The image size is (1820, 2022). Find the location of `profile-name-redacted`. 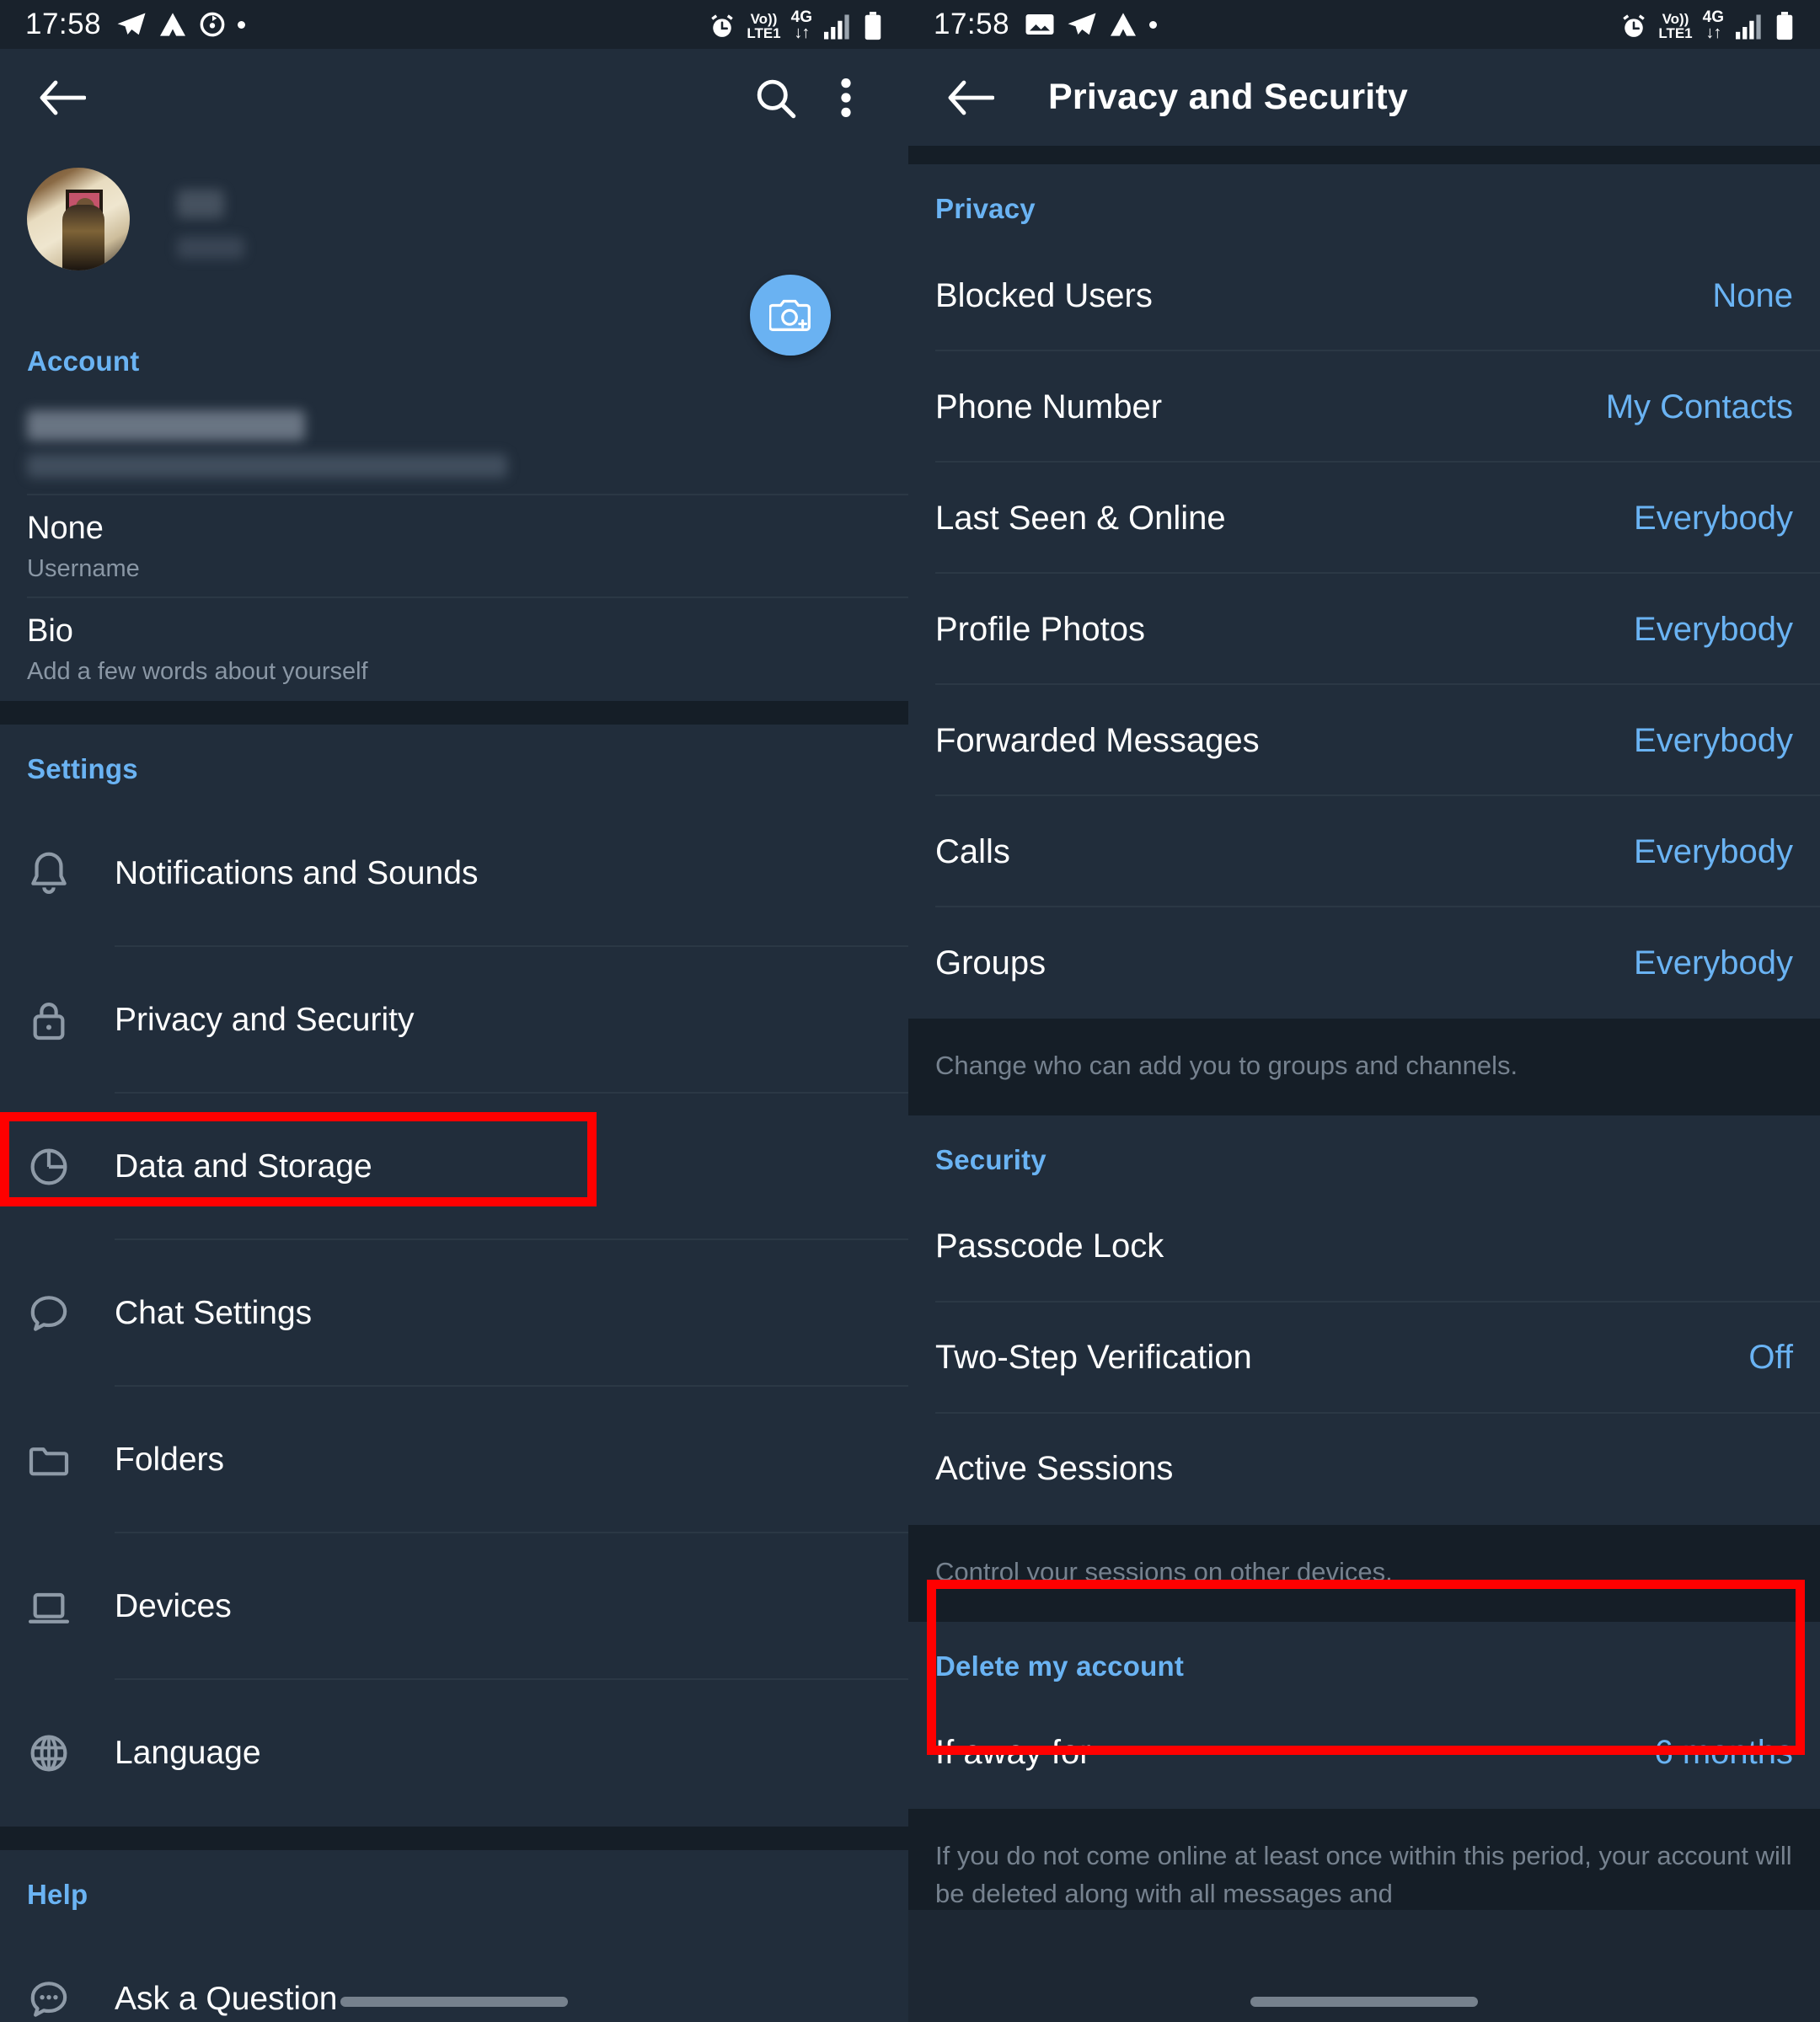

profile-name-redacted is located at coordinates (200, 204).